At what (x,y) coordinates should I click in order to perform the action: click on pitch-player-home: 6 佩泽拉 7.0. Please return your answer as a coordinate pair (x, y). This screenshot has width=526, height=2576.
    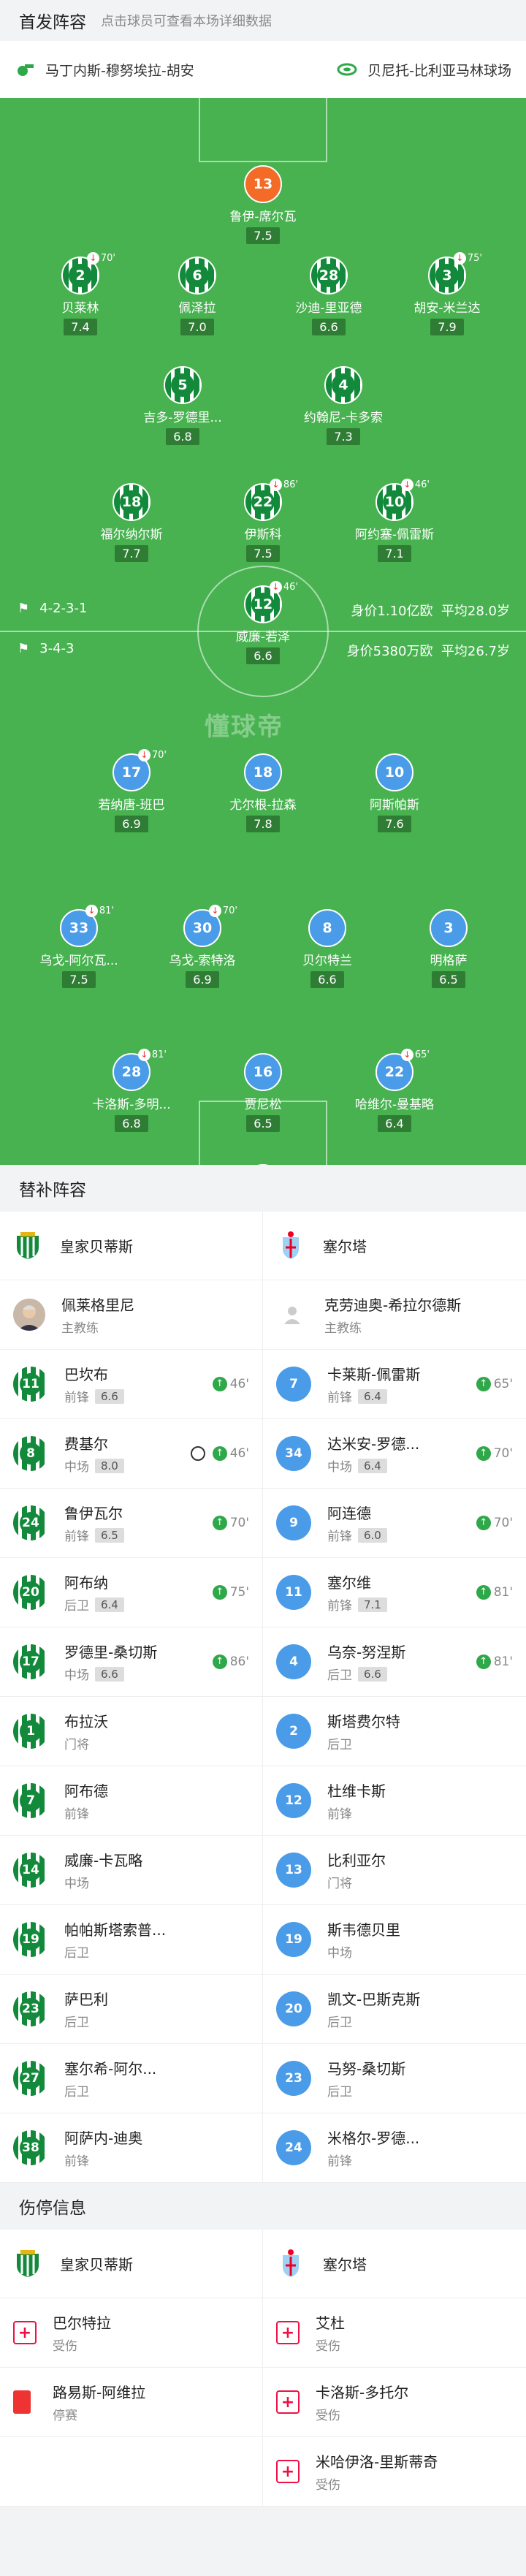
    Looking at the image, I should click on (197, 296).